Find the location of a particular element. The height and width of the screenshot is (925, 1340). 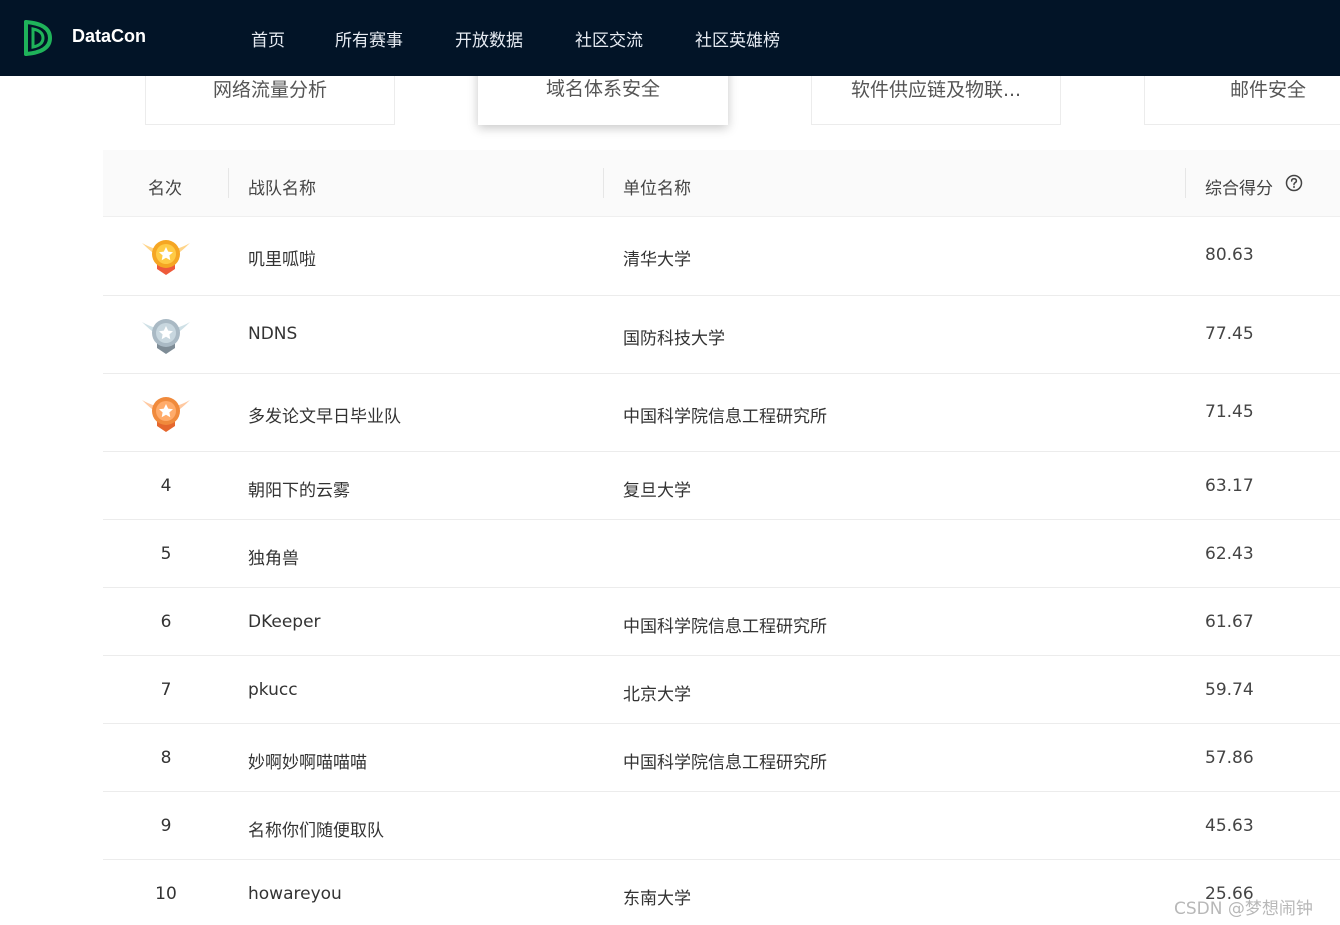

nav-home: 首页 is located at coordinates (268, 38).